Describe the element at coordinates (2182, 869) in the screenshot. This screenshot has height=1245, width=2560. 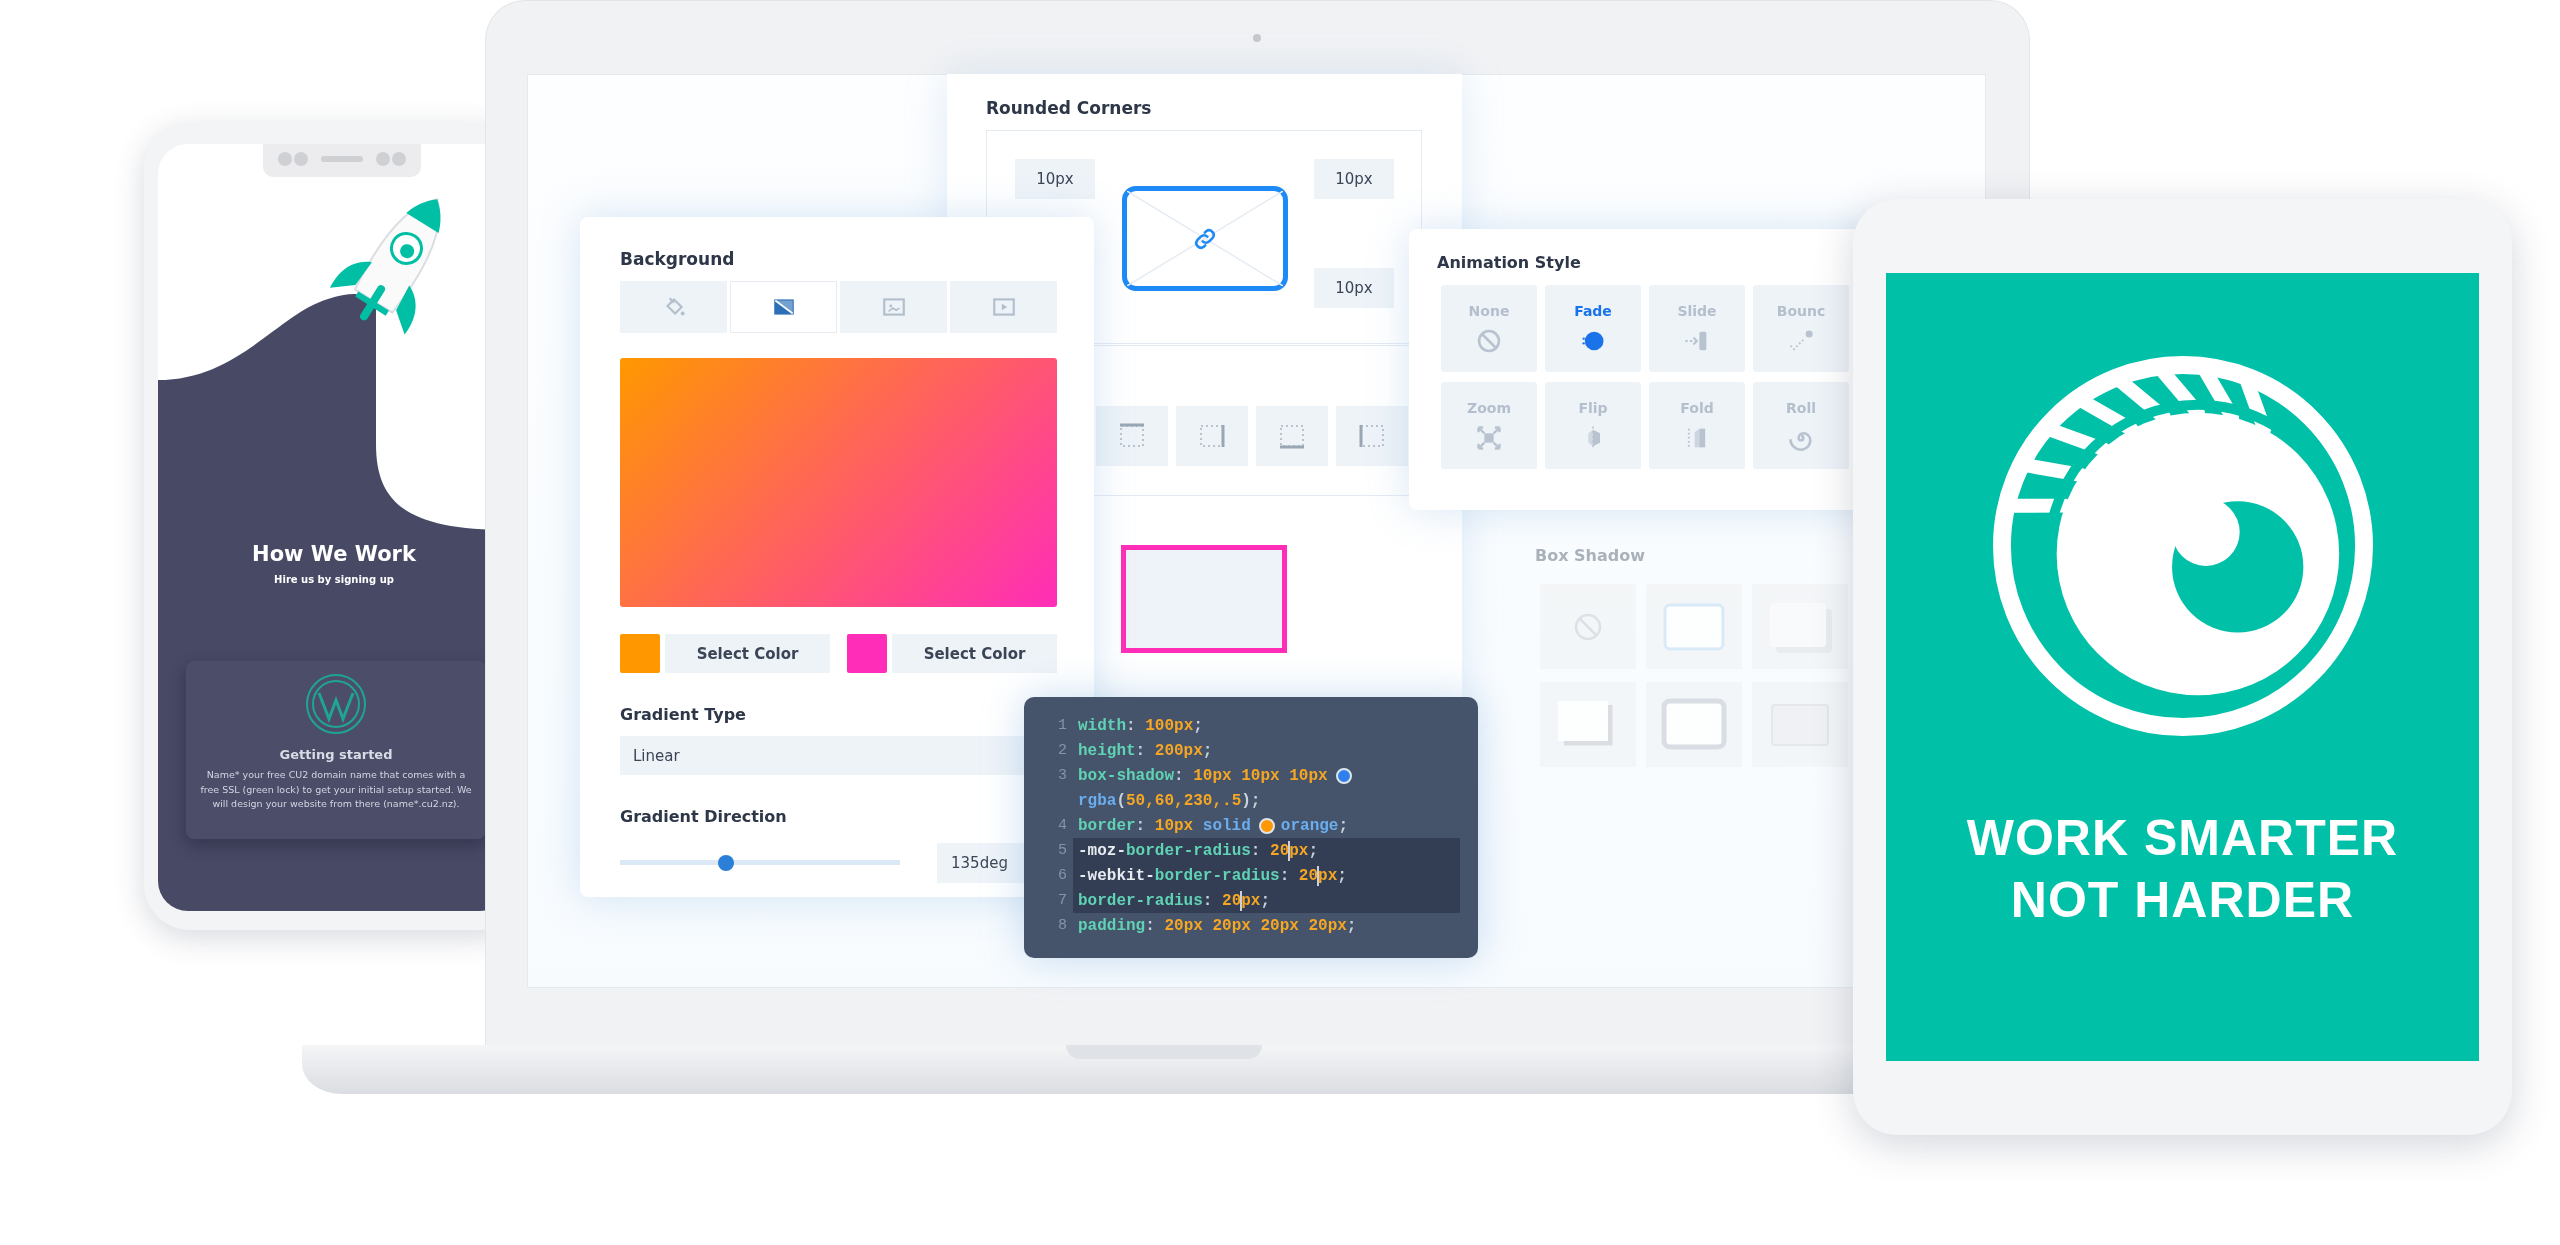
I see `headline: WORK SMARTER NOT HARDER` at that location.